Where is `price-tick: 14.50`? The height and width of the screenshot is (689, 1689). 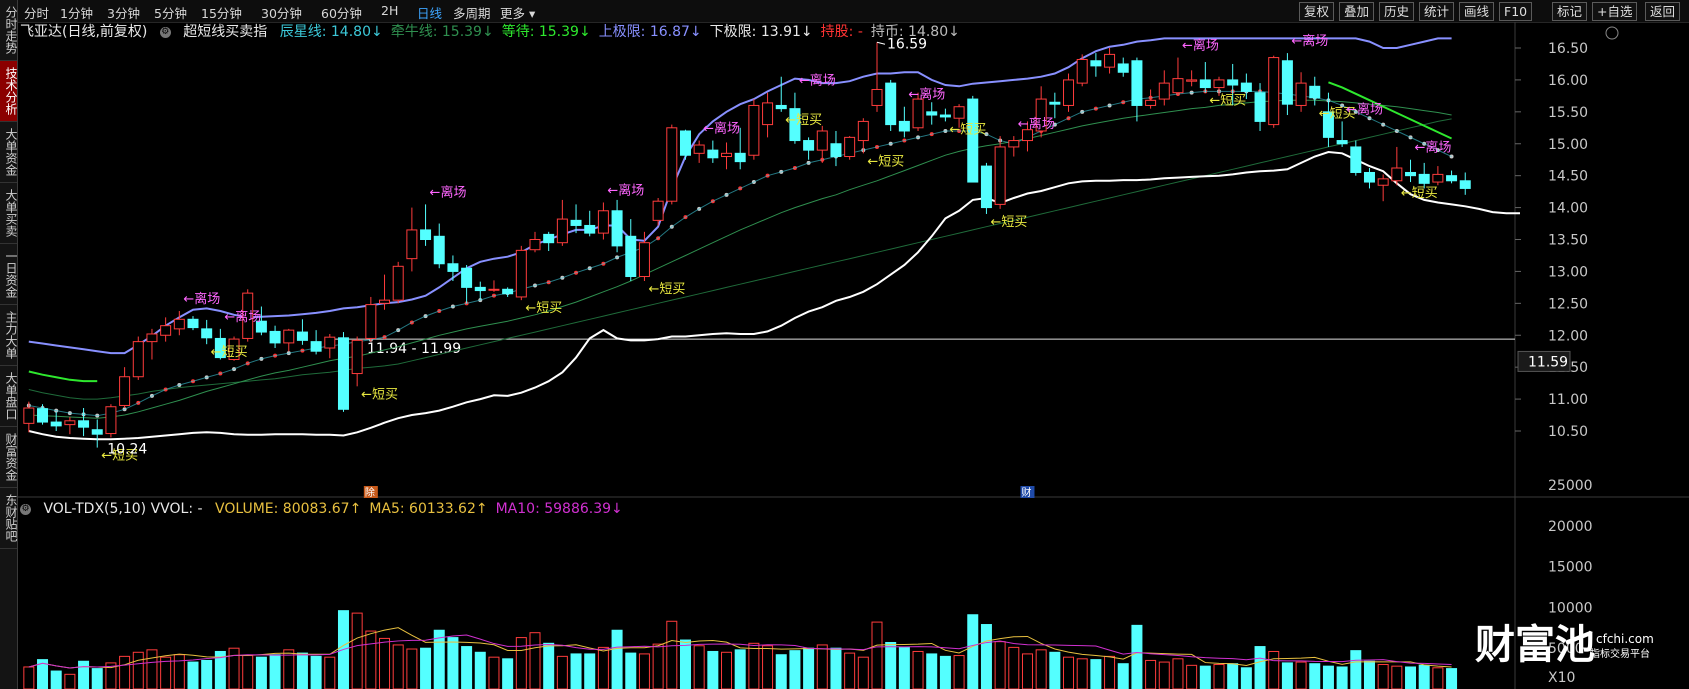
price-tick: 14.50 is located at coordinates (1568, 177).